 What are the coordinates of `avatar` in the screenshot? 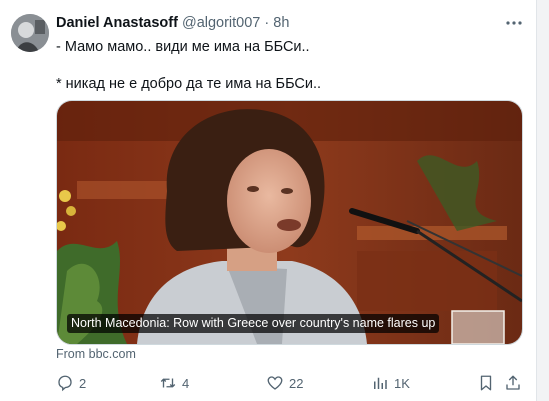 It's located at (30, 33).